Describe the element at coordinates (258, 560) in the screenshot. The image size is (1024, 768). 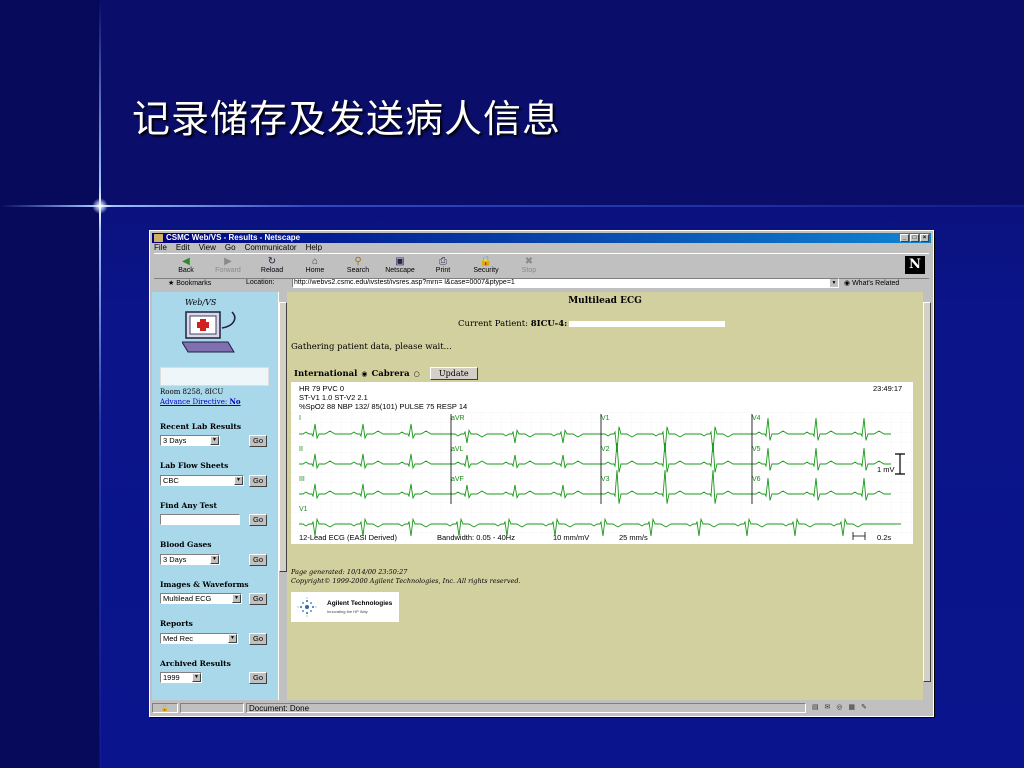
I see `blood-gases-go-button: Go` at that location.